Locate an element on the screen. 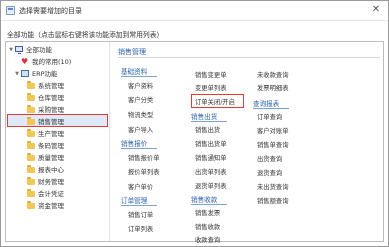  tree-item-module: 条码管理 is located at coordinates (45, 146).